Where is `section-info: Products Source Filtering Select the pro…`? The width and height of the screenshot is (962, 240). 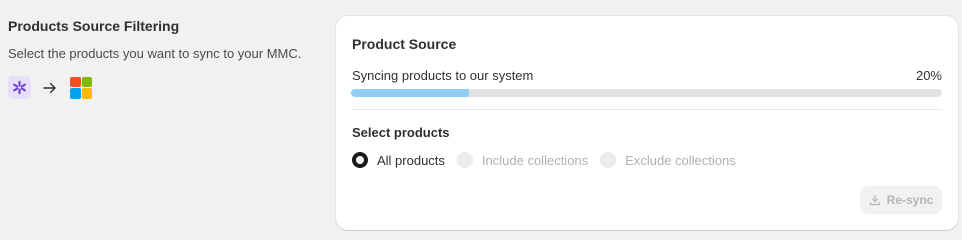 section-info: Products Source Filtering Select the pro… is located at coordinates (163, 58).